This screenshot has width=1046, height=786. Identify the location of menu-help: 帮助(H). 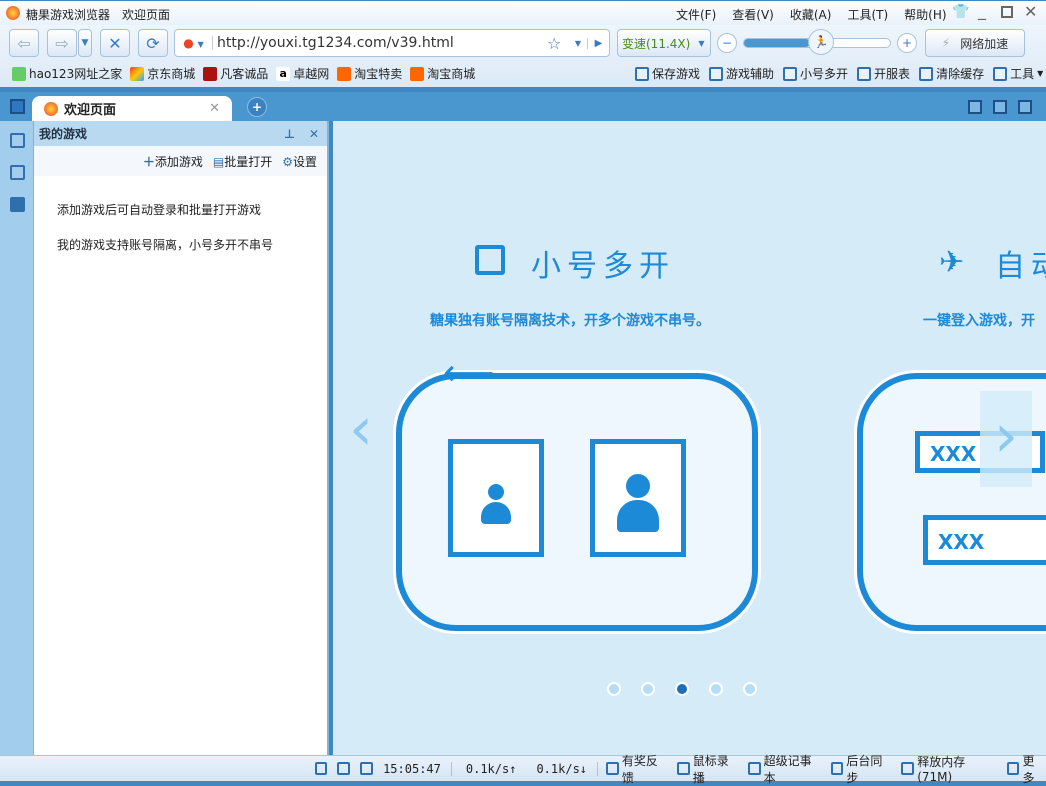
(925, 14).